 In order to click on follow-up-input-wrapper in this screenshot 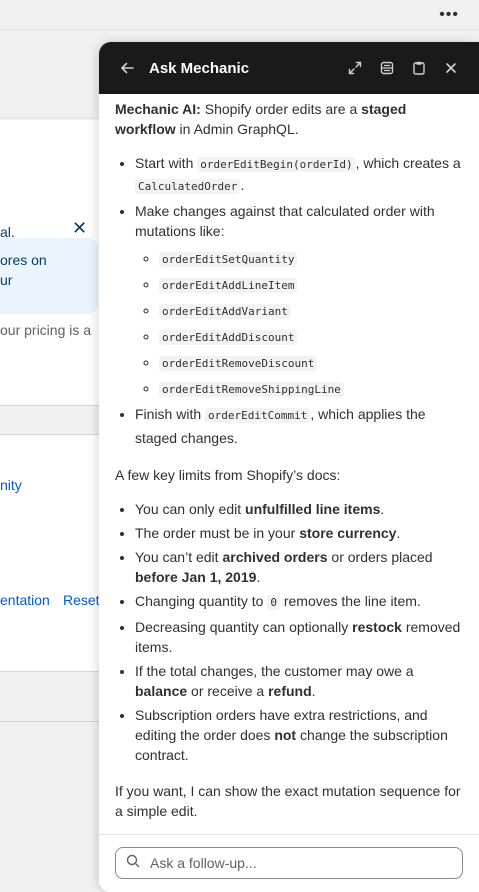, I will do `click(289, 863)`.